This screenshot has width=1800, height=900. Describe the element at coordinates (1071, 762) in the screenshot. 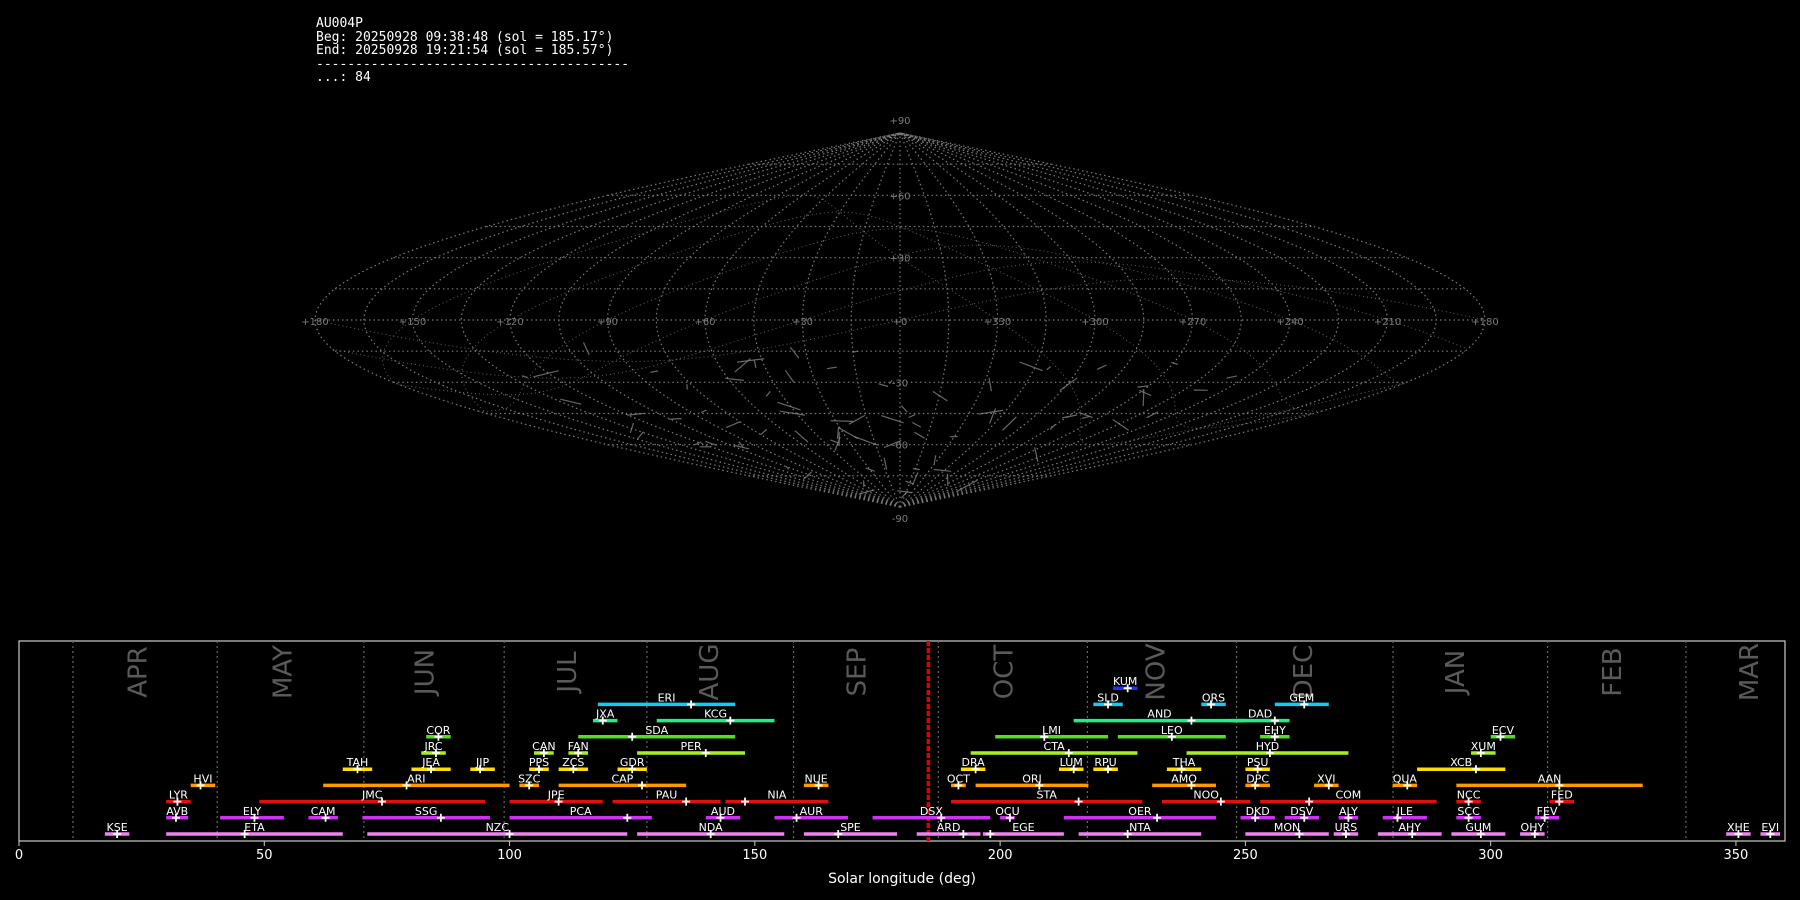

I see `shower-label: LUM` at that location.